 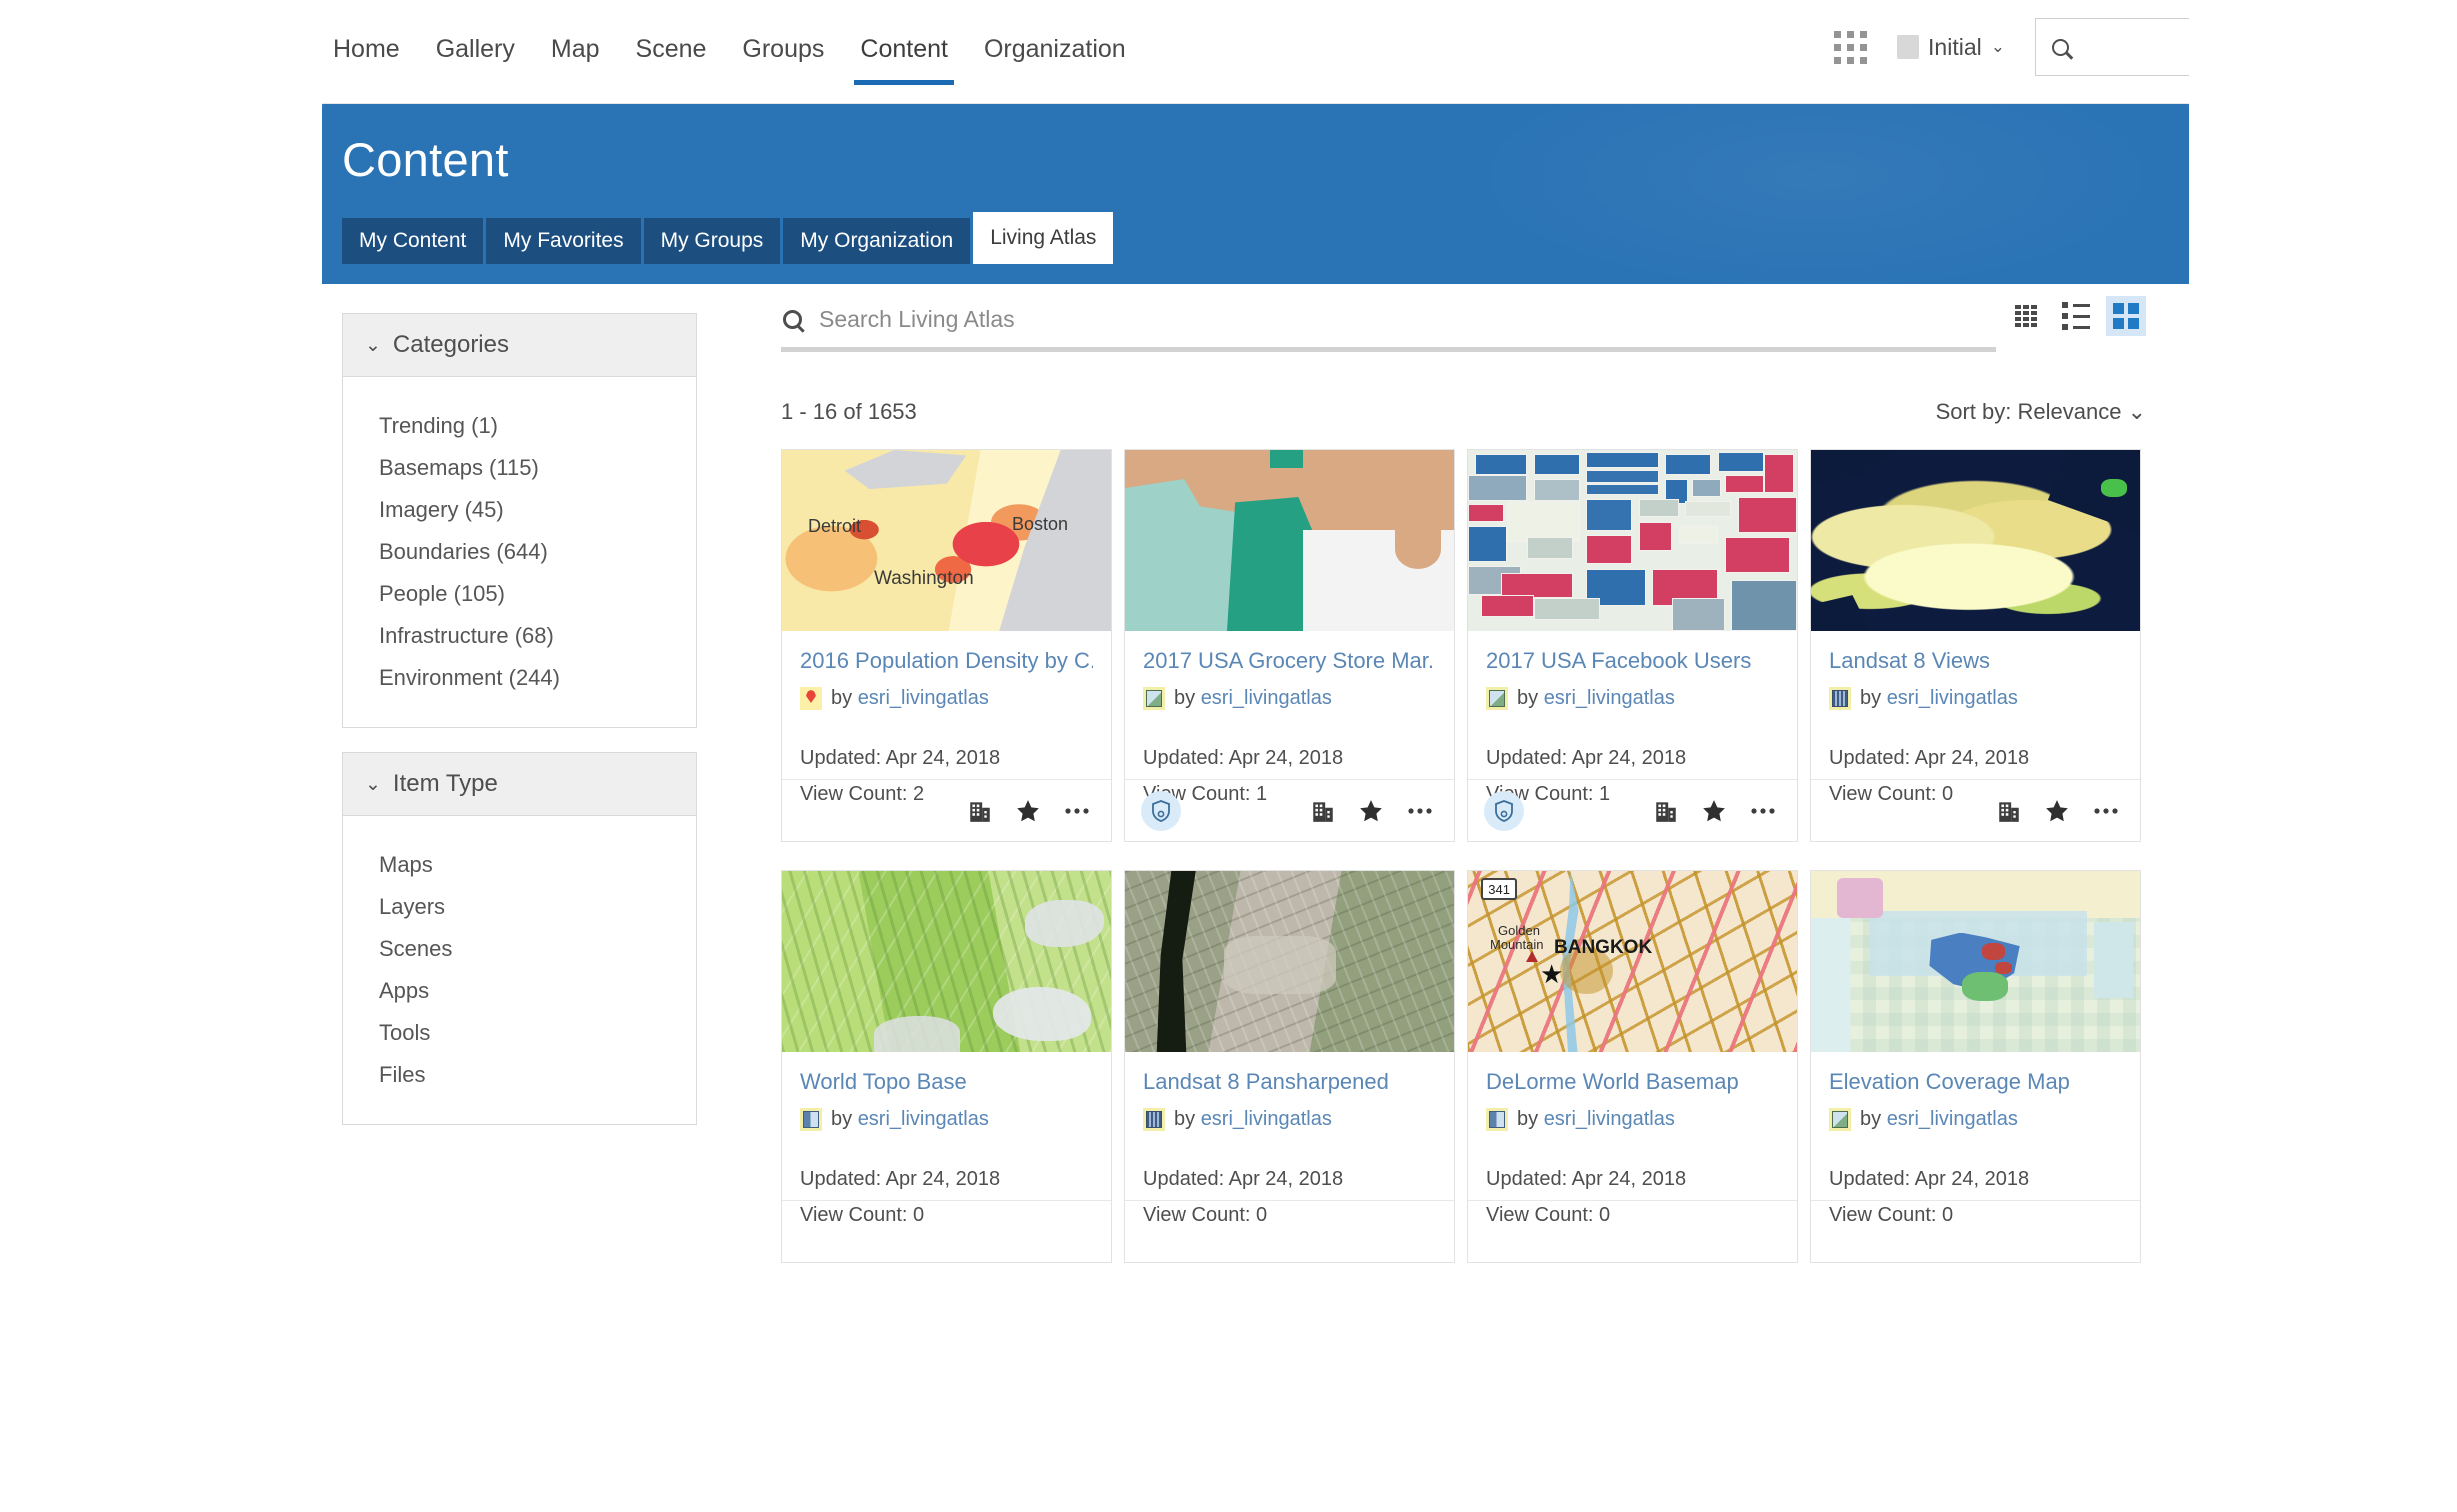 I want to click on nav-link-organization: Organization, so click(x=1055, y=58).